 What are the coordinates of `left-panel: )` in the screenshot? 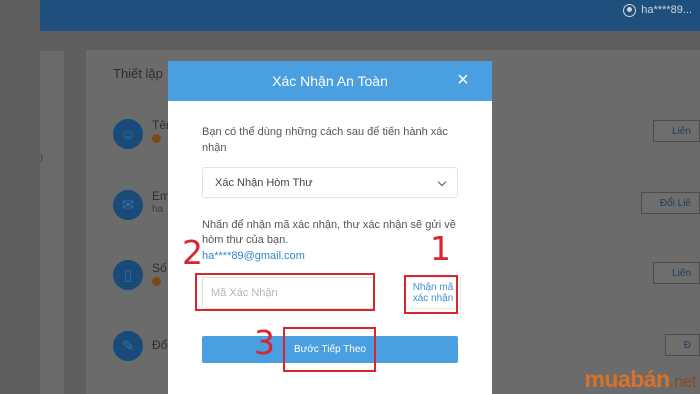 It's located at (52, 222).